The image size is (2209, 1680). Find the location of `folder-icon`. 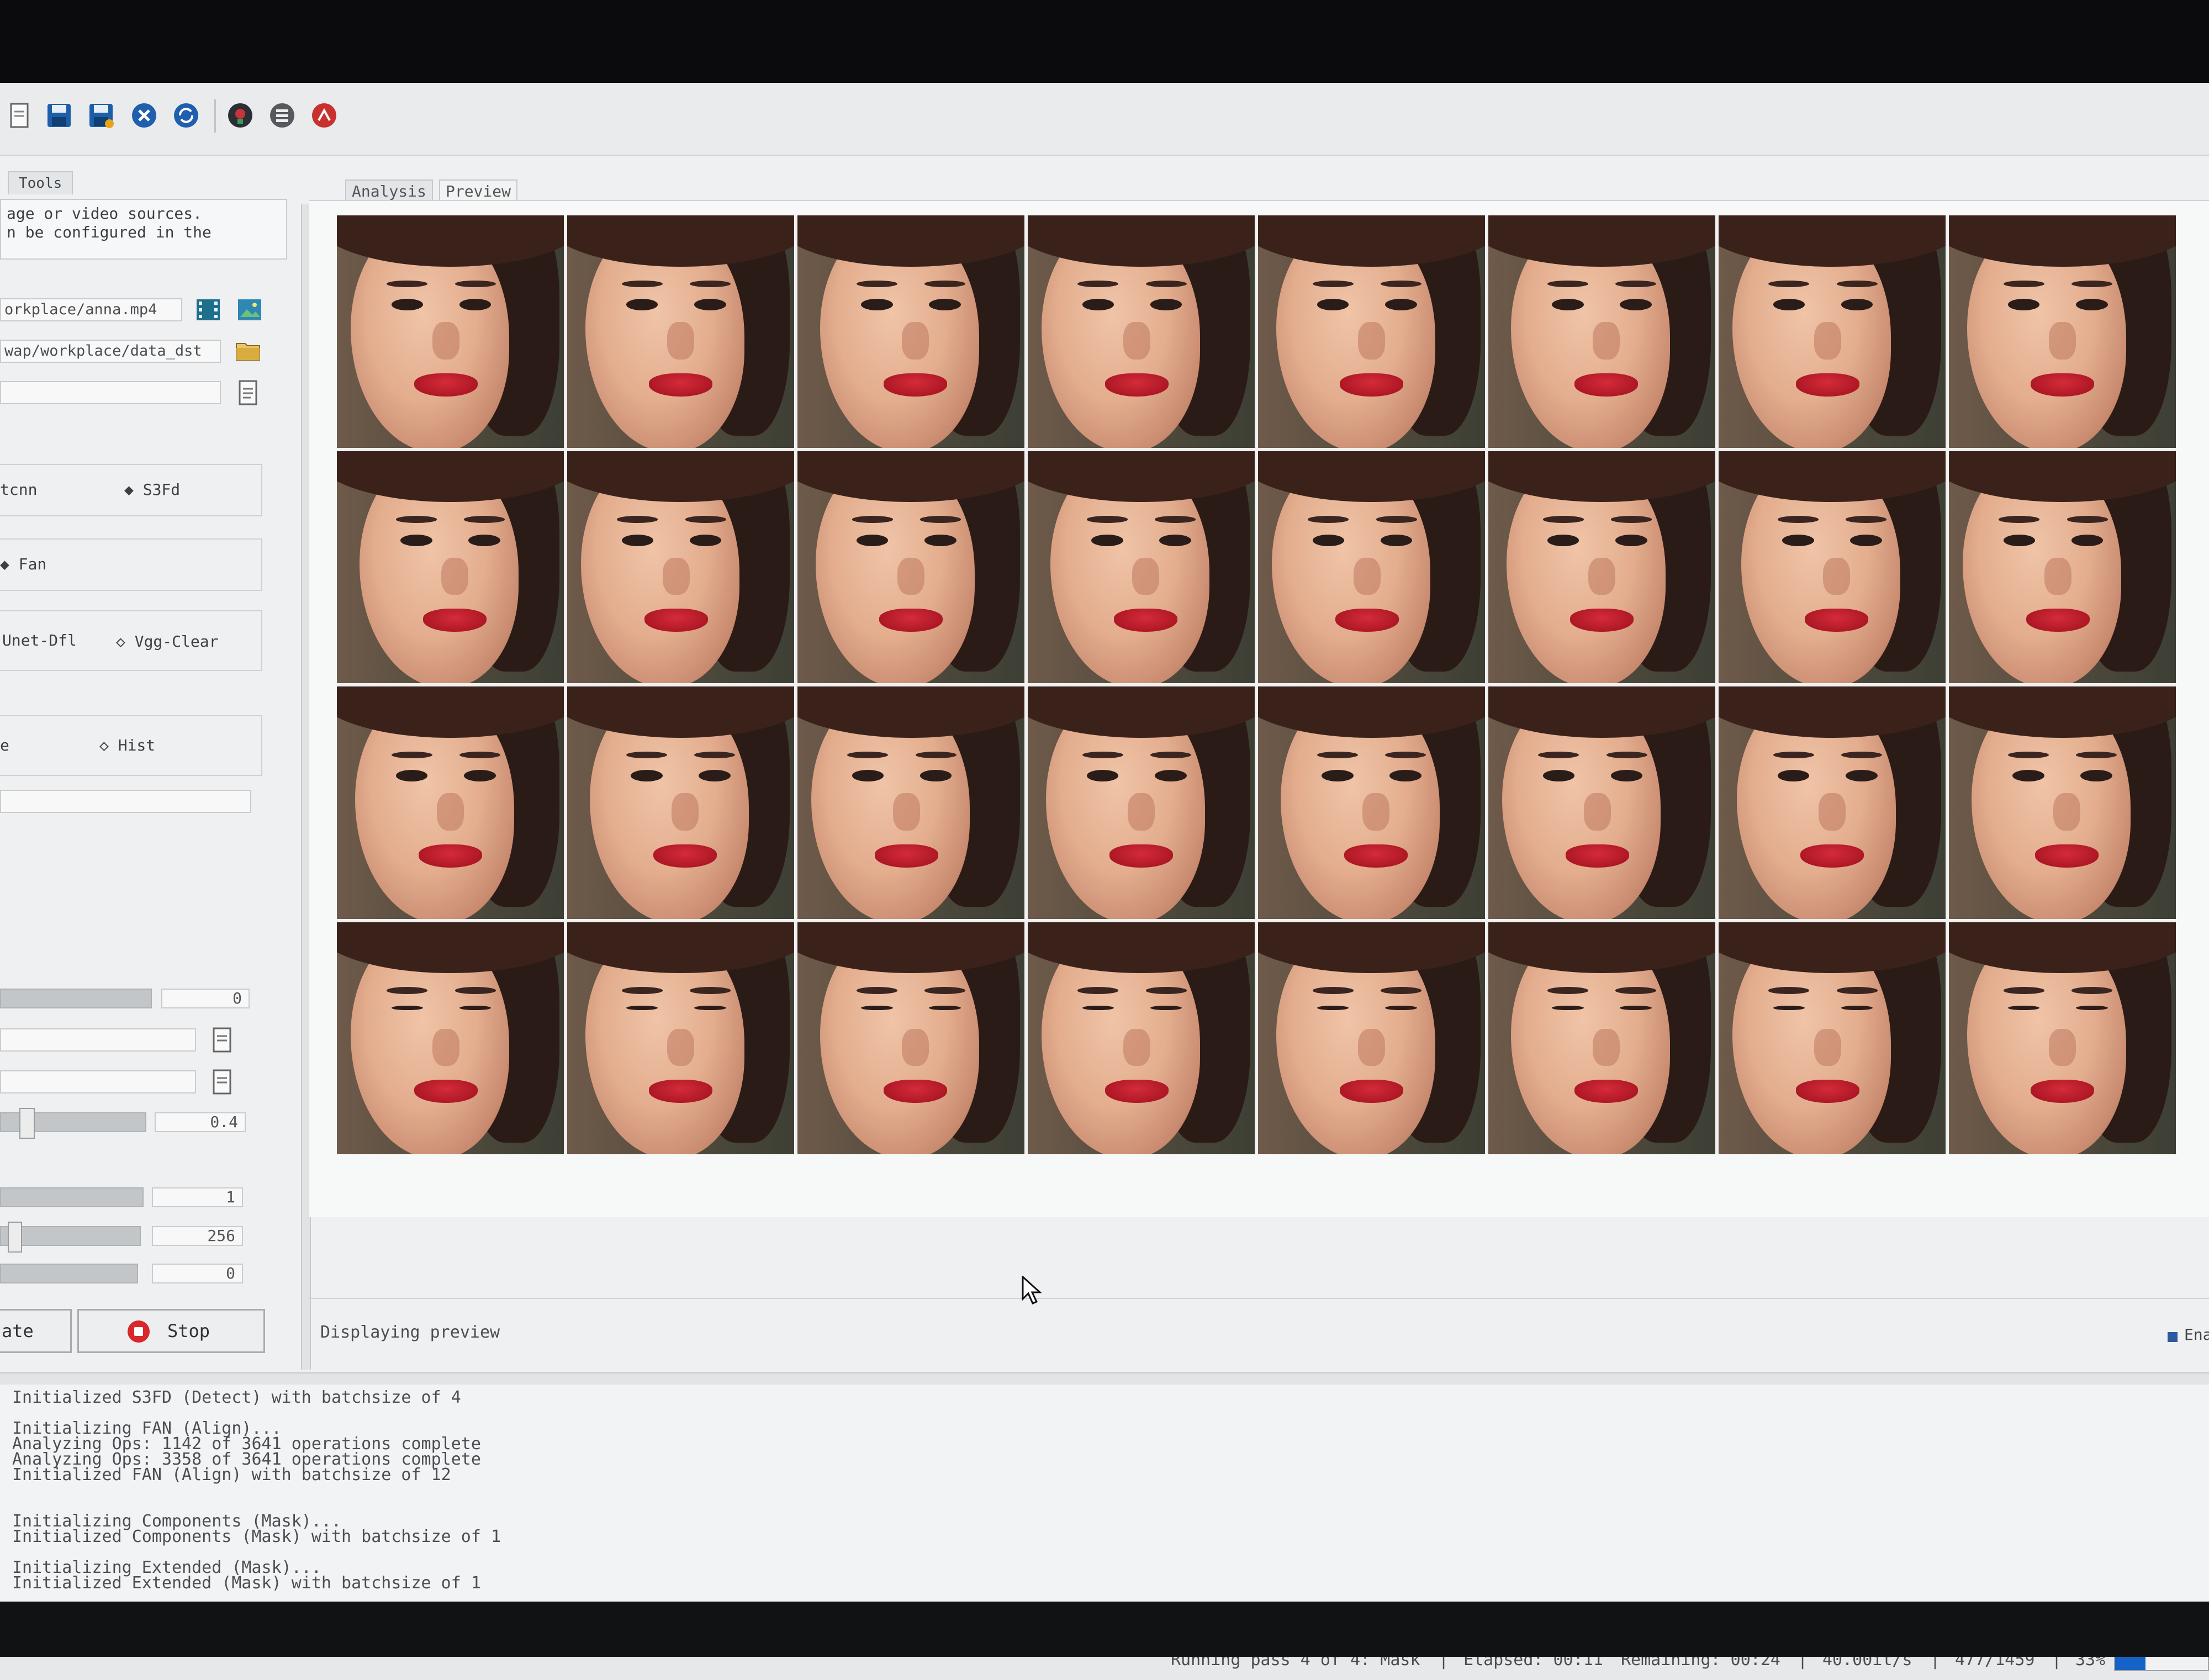

folder-icon is located at coordinates (248, 351).